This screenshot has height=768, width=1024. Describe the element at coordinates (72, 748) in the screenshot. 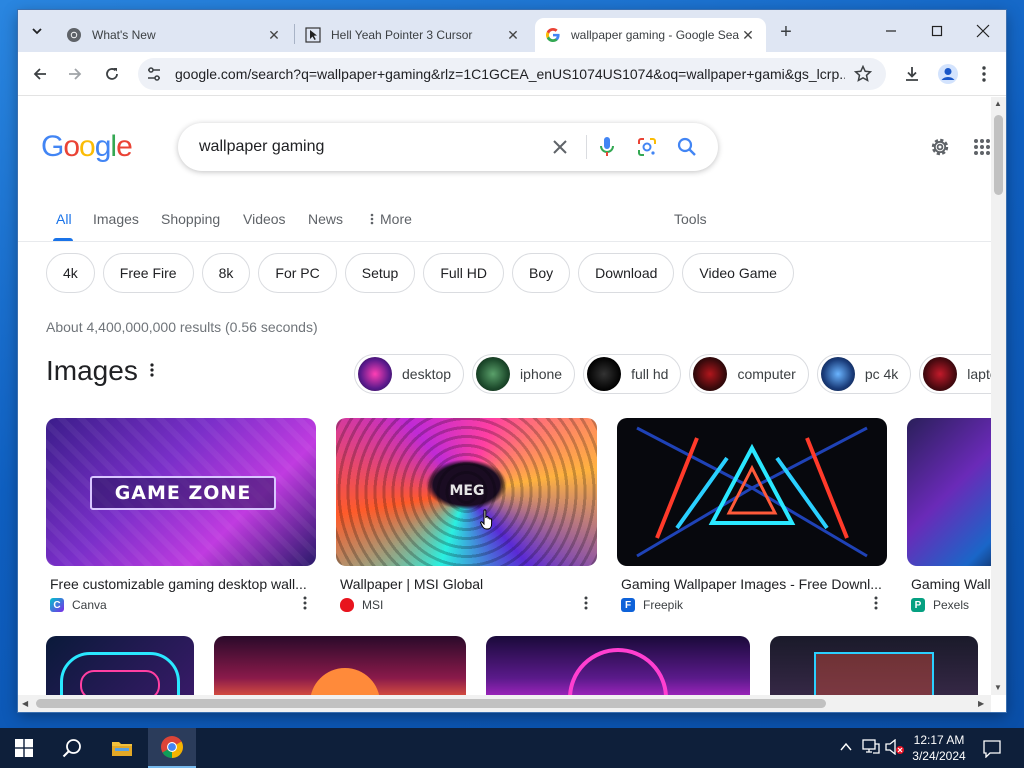

I see `taskbar-search-button` at that location.